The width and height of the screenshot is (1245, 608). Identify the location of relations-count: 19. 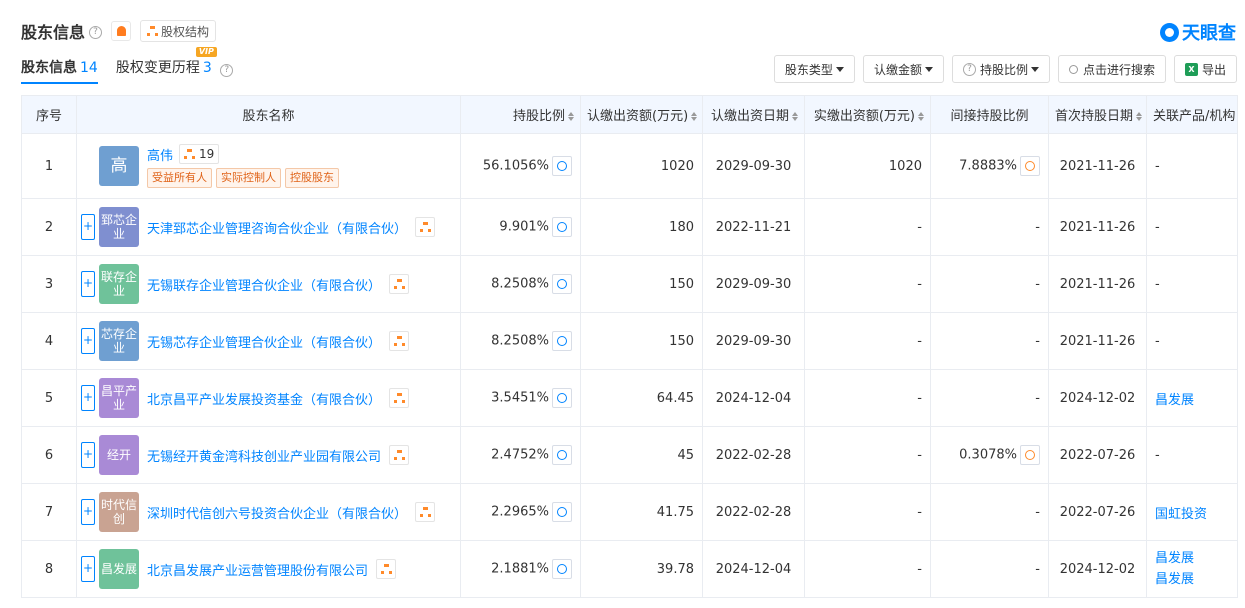
(206, 154).